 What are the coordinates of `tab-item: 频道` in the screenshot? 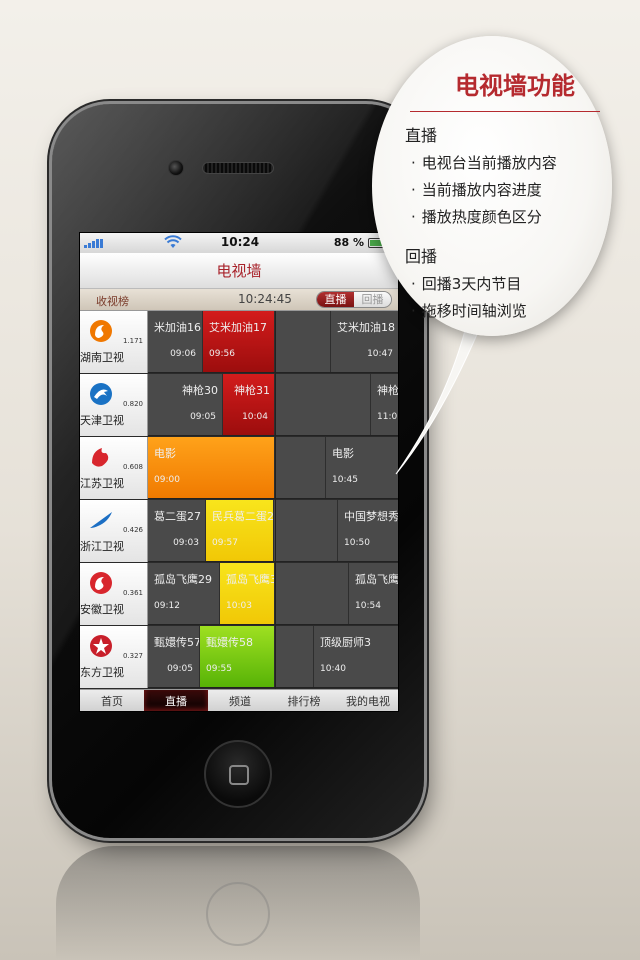 It's located at (240, 700).